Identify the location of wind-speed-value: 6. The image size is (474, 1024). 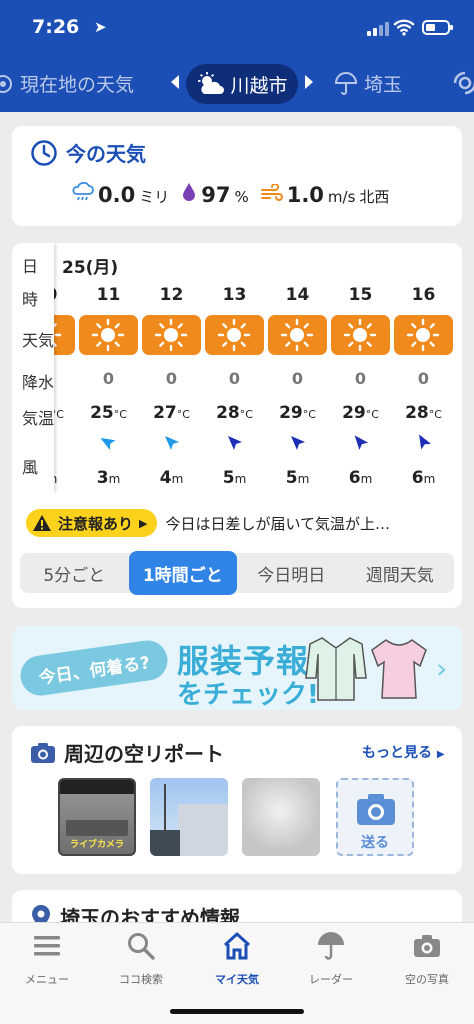
(354, 478).